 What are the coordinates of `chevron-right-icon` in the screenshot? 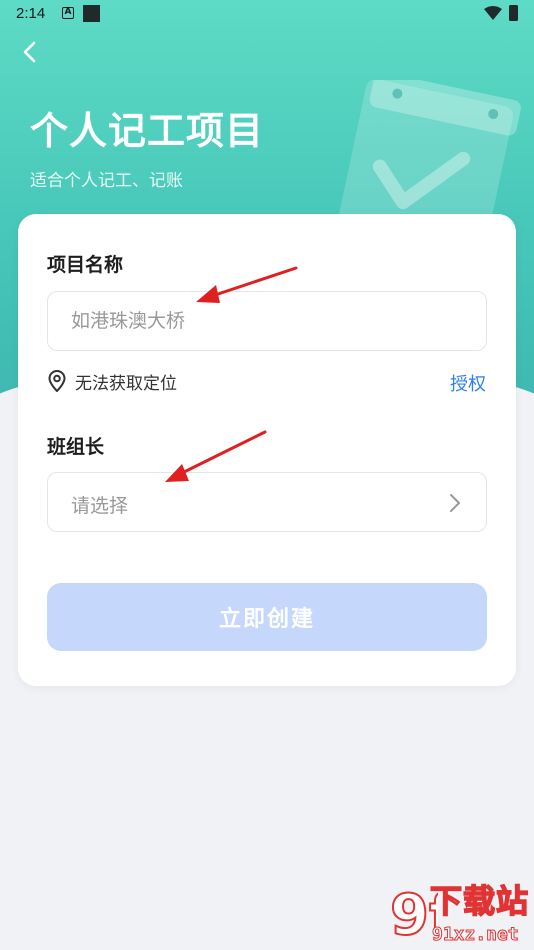 It's located at (455, 503).